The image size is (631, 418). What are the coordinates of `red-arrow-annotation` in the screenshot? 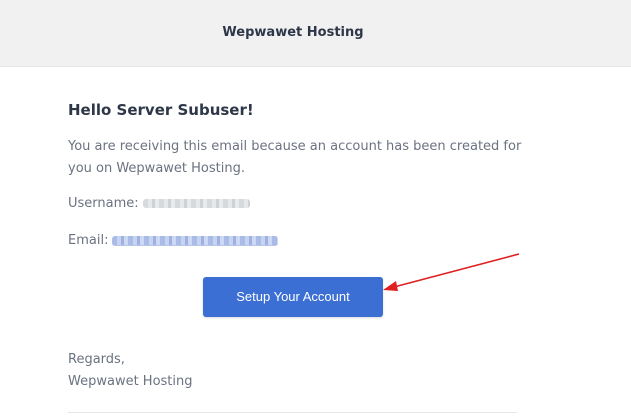 It's located at (451, 272).